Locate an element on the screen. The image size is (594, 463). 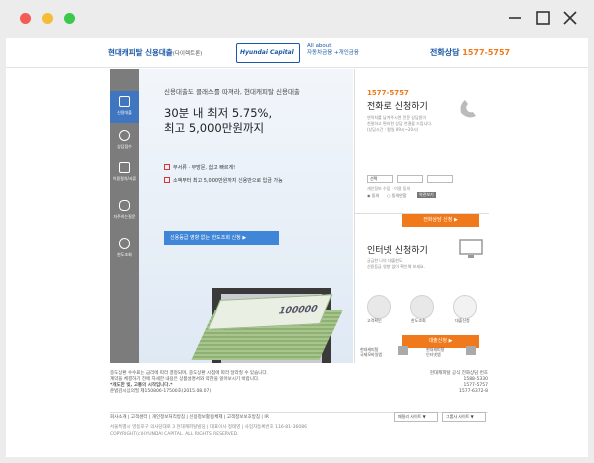
about-line1: All about is located at coordinates (319, 46).